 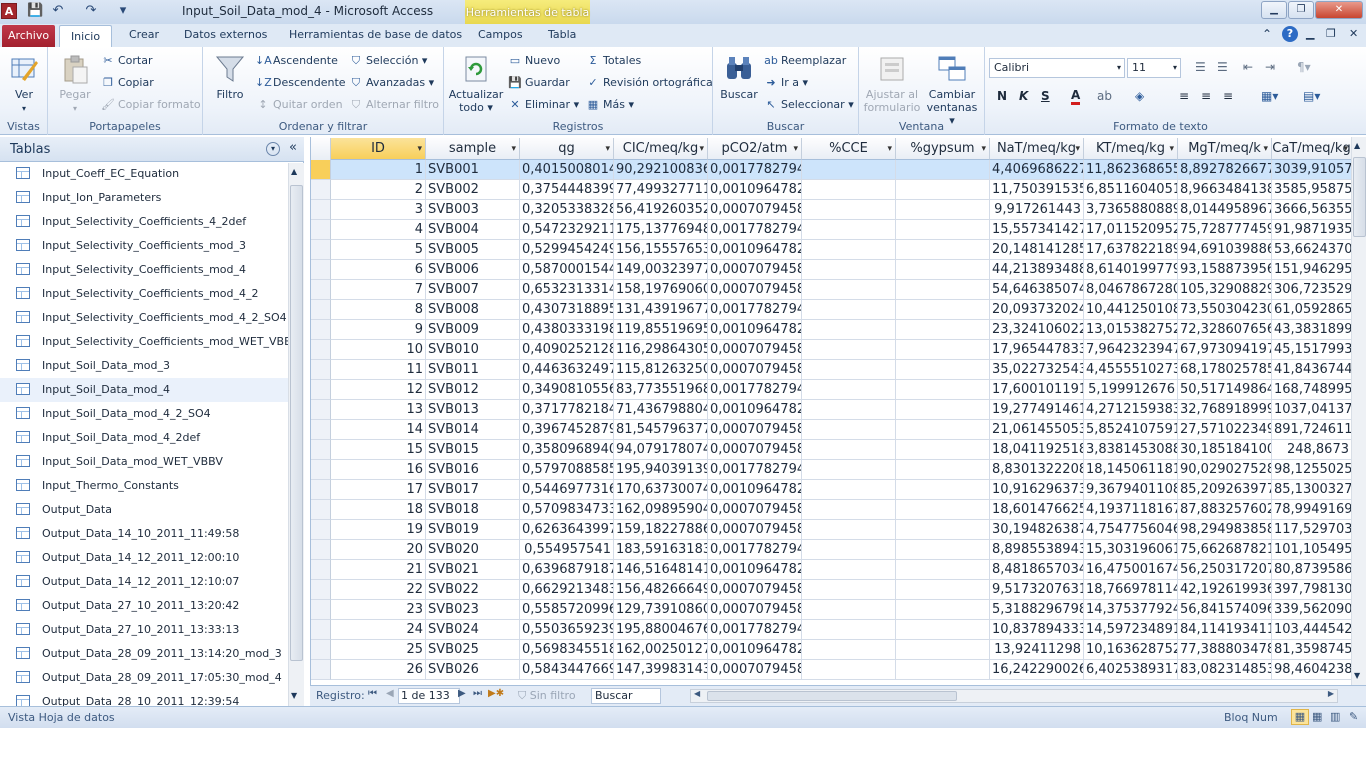 I want to click on nav-table-item: Input_Selectivity_Coefficients_mod_4_2, so click(x=144, y=294).